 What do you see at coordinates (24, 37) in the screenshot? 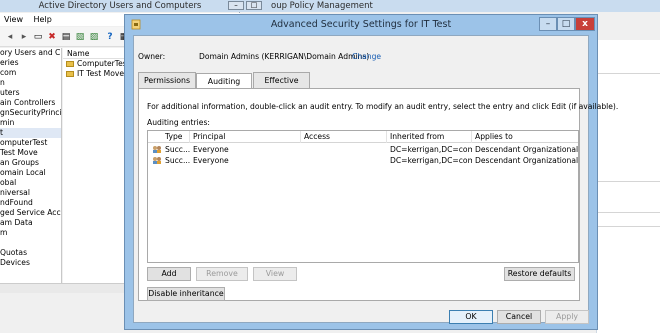
I see `forward-icon: ▸` at bounding box center [24, 37].